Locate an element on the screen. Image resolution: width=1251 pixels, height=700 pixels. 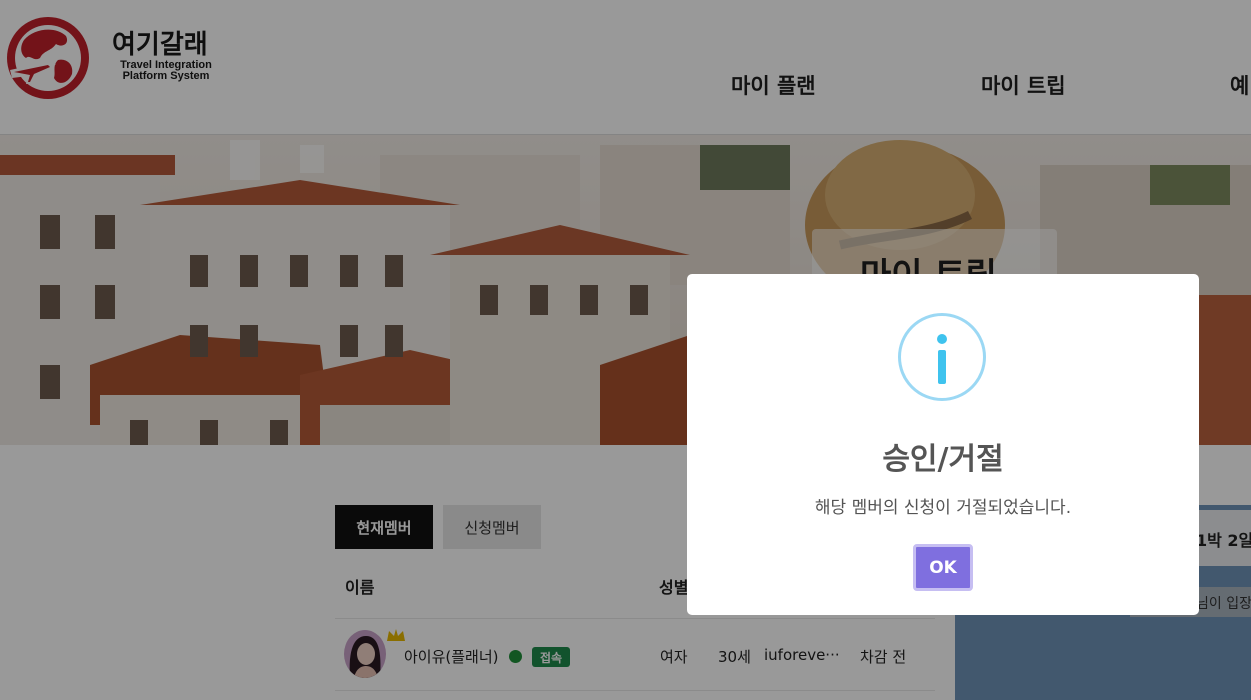
ok-button: OK is located at coordinates (943, 567).